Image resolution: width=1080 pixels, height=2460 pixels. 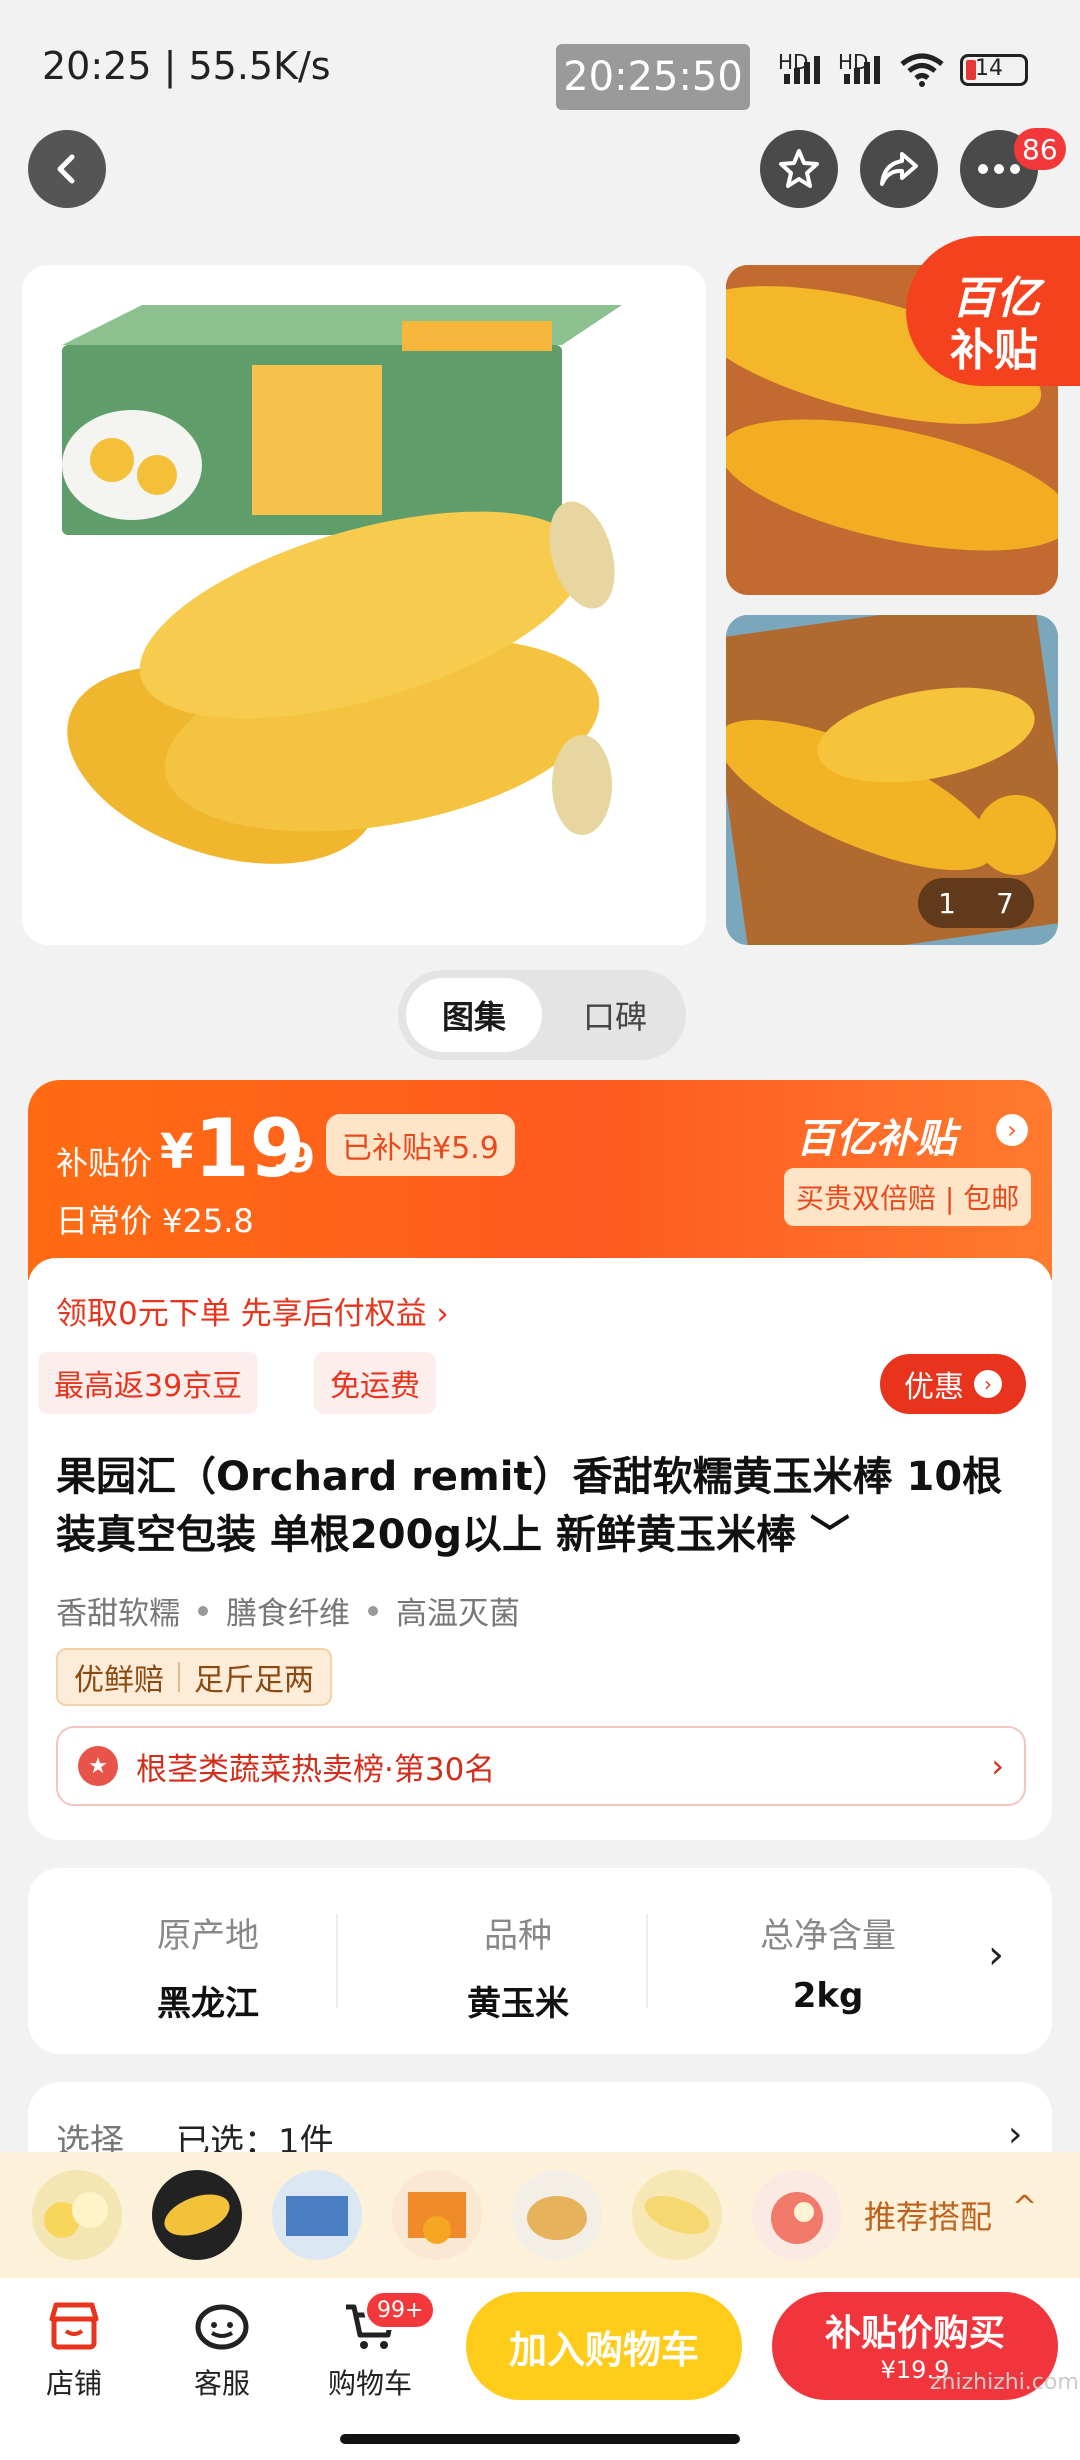 I want to click on customer-service-icon, so click(x=222, y=2327).